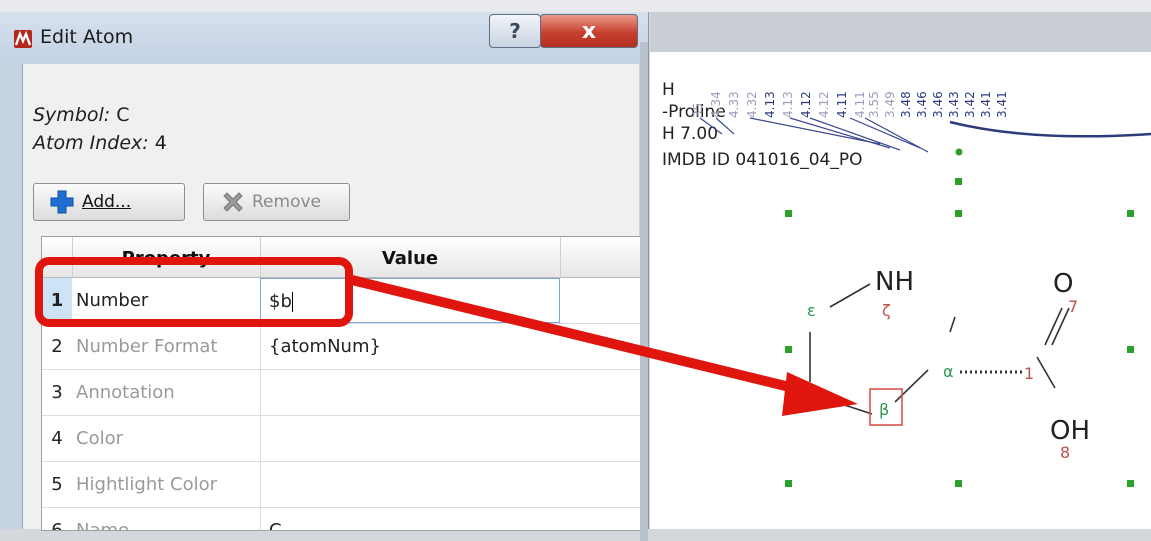  I want to click on peak-label: 3.43, so click(954, 104).